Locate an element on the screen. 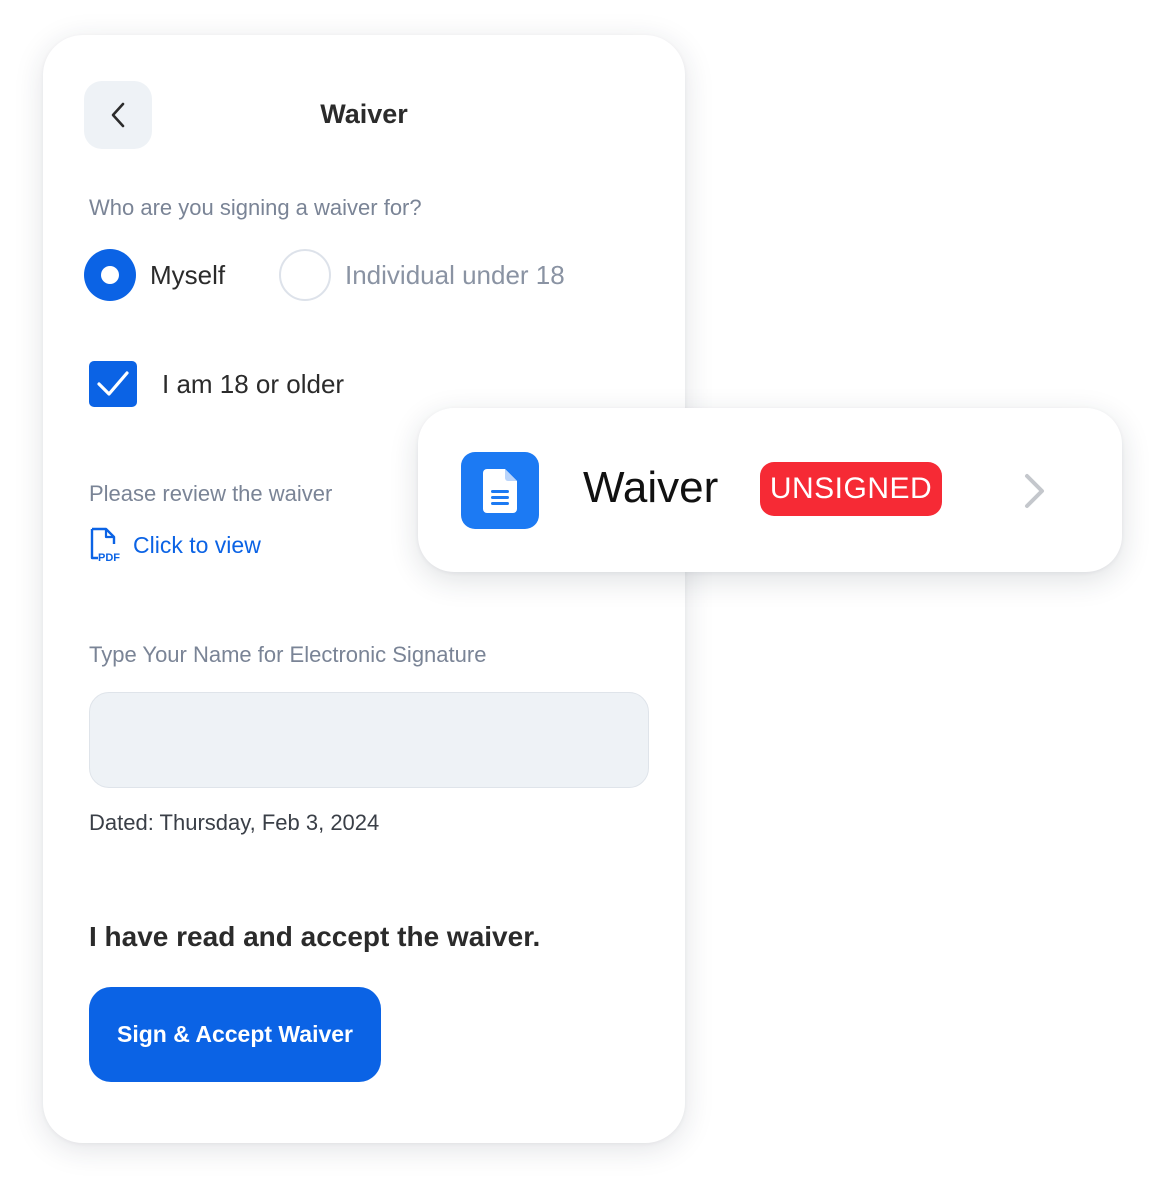 Image resolution: width=1166 pixels, height=1196 pixels. radio-option-individual-under-18: Individual under 18 is located at coordinates (422, 275).